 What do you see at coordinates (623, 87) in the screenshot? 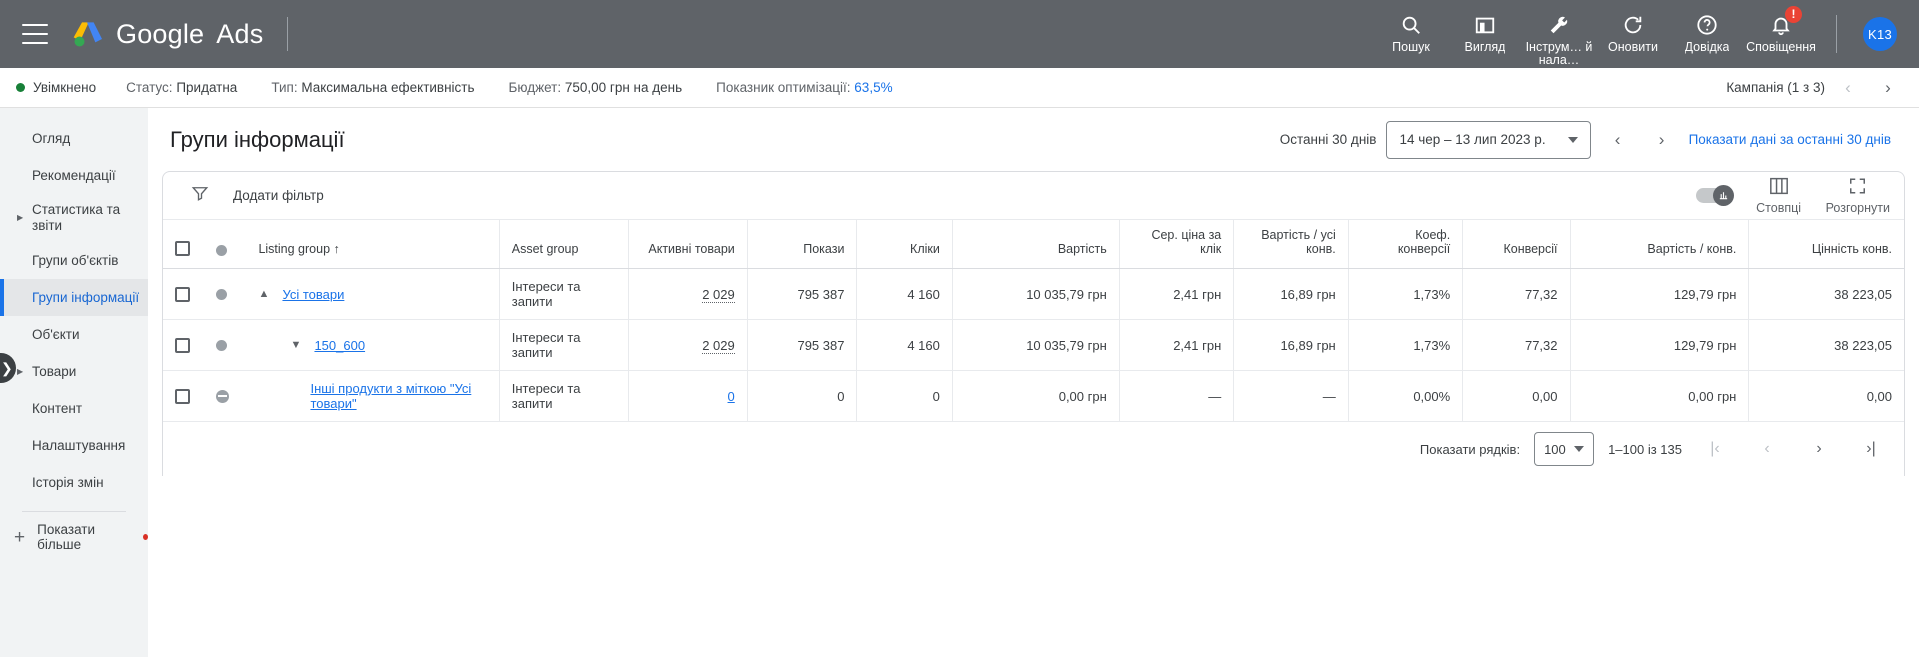
I see `campaign-budget-value: 750,00 грн на день` at bounding box center [623, 87].